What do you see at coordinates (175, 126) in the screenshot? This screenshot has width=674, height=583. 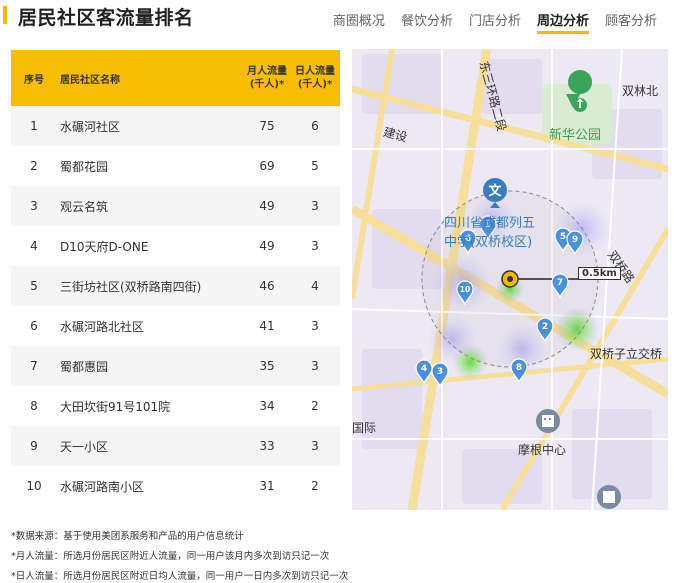 I see `table-row: 1 水碾河社区 75 6` at bounding box center [175, 126].